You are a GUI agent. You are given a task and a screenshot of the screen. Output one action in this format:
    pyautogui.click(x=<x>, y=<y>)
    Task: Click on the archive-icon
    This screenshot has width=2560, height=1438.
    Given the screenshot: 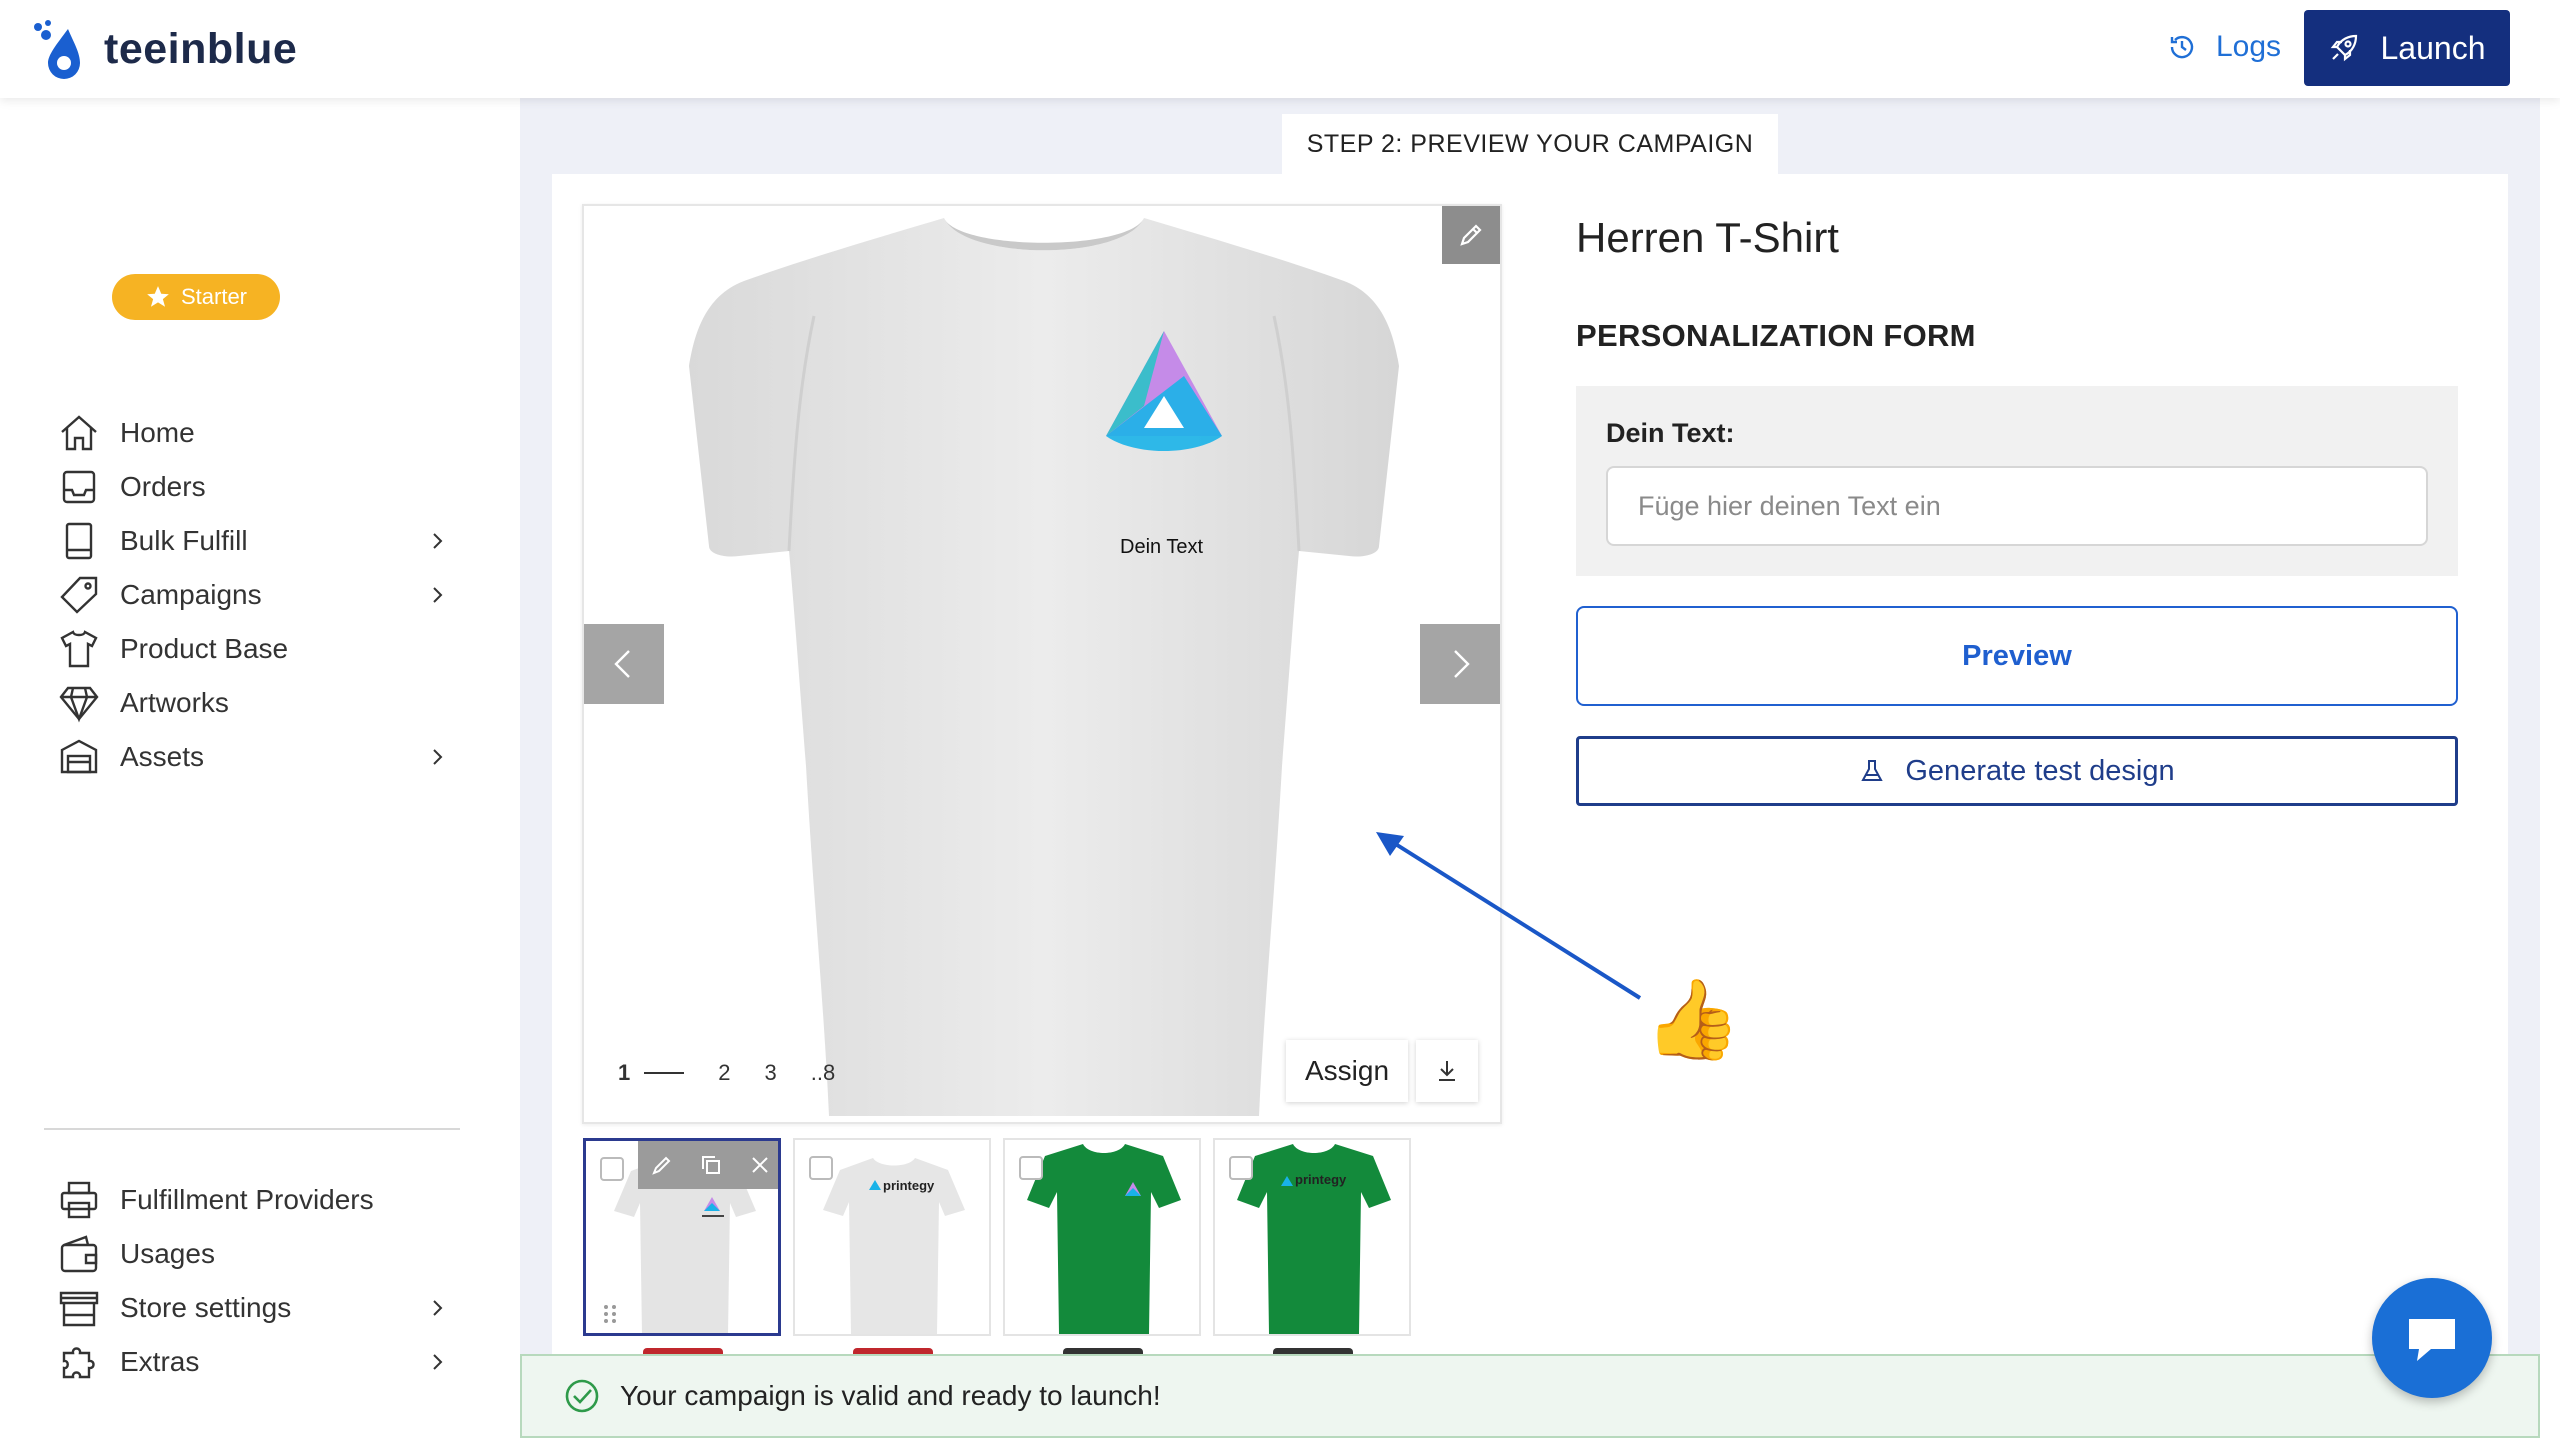 What is the action you would take?
    pyautogui.click(x=79, y=757)
    